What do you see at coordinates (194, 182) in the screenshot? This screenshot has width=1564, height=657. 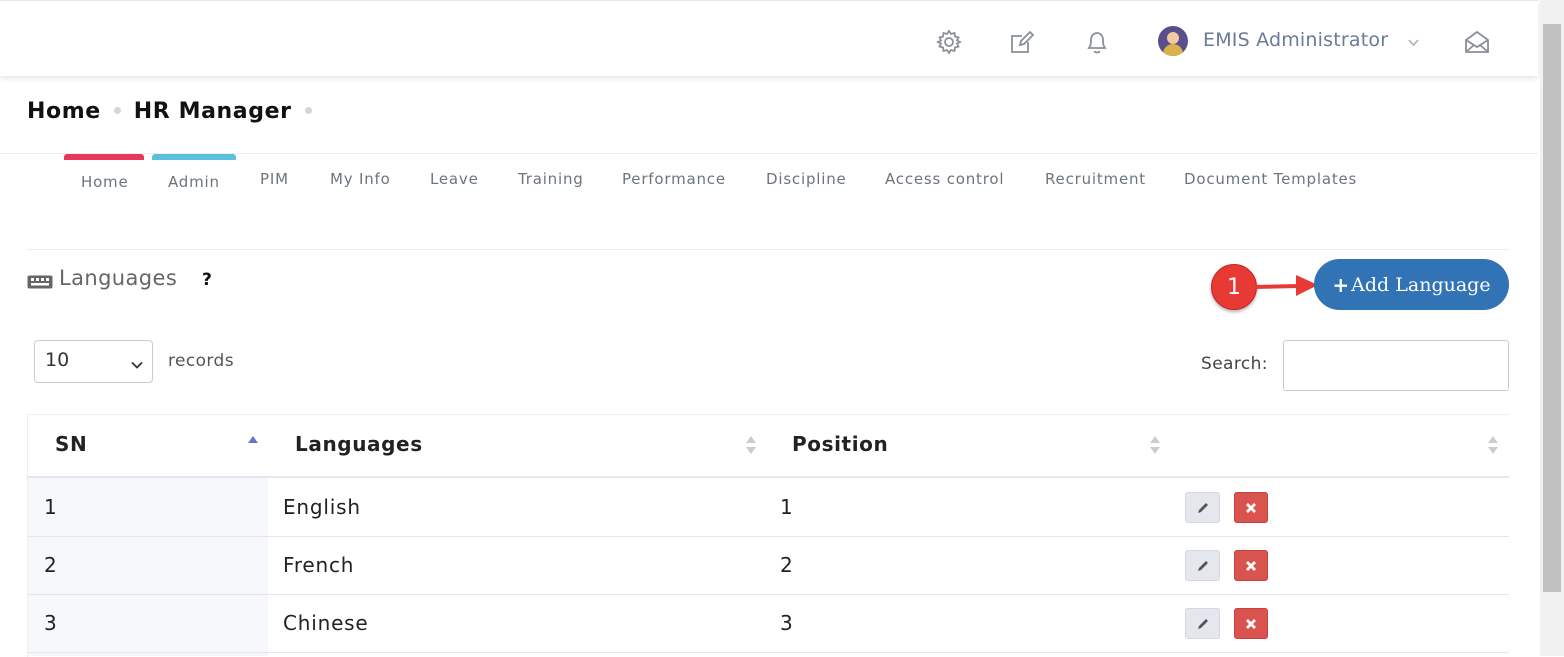 I see `tab-admin: Admin` at bounding box center [194, 182].